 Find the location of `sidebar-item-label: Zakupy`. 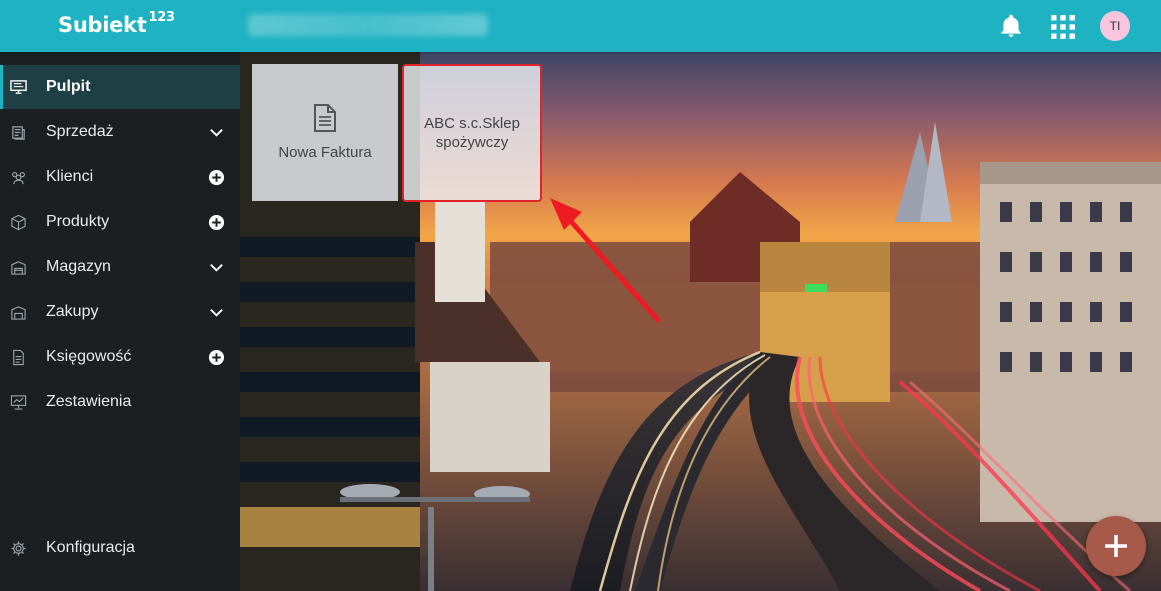

sidebar-item-label: Zakupy is located at coordinates (72, 311).